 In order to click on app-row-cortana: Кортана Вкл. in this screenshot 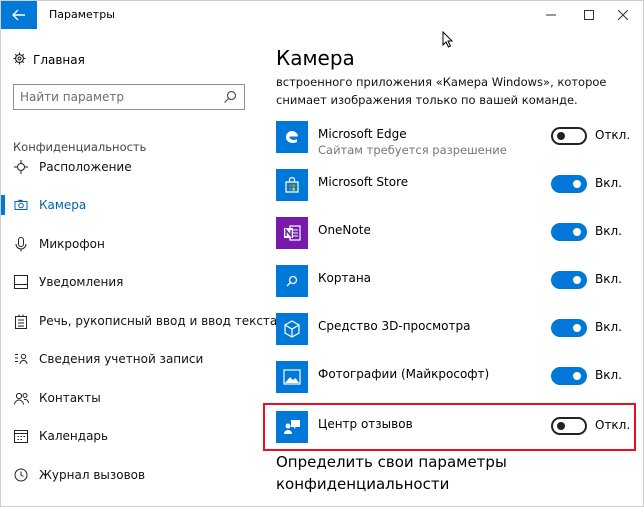, I will do `click(452, 287)`.